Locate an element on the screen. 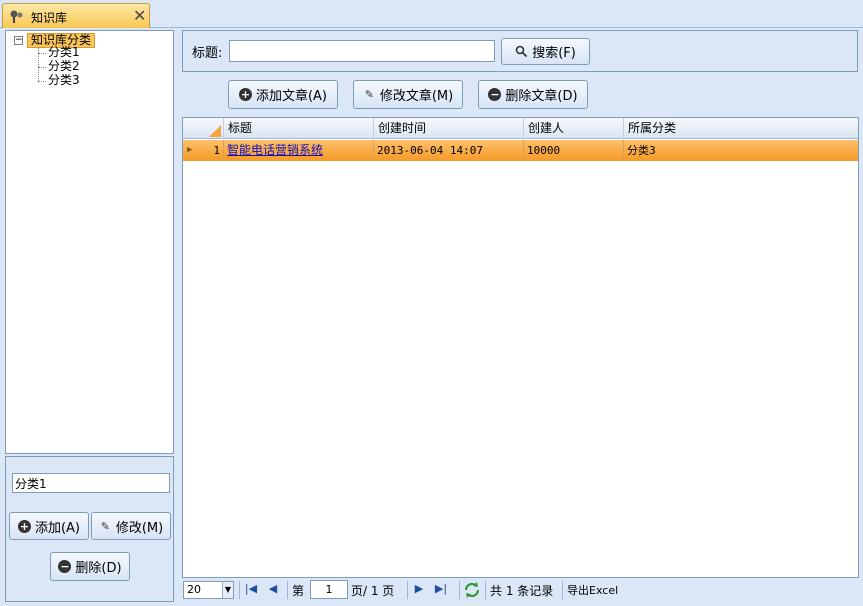  pager: 20 ▼ |◀ ◀ 第 页/ 1 页 ▶ ▶| 共 1 条记录 导出Excel is located at coordinates (520, 590).